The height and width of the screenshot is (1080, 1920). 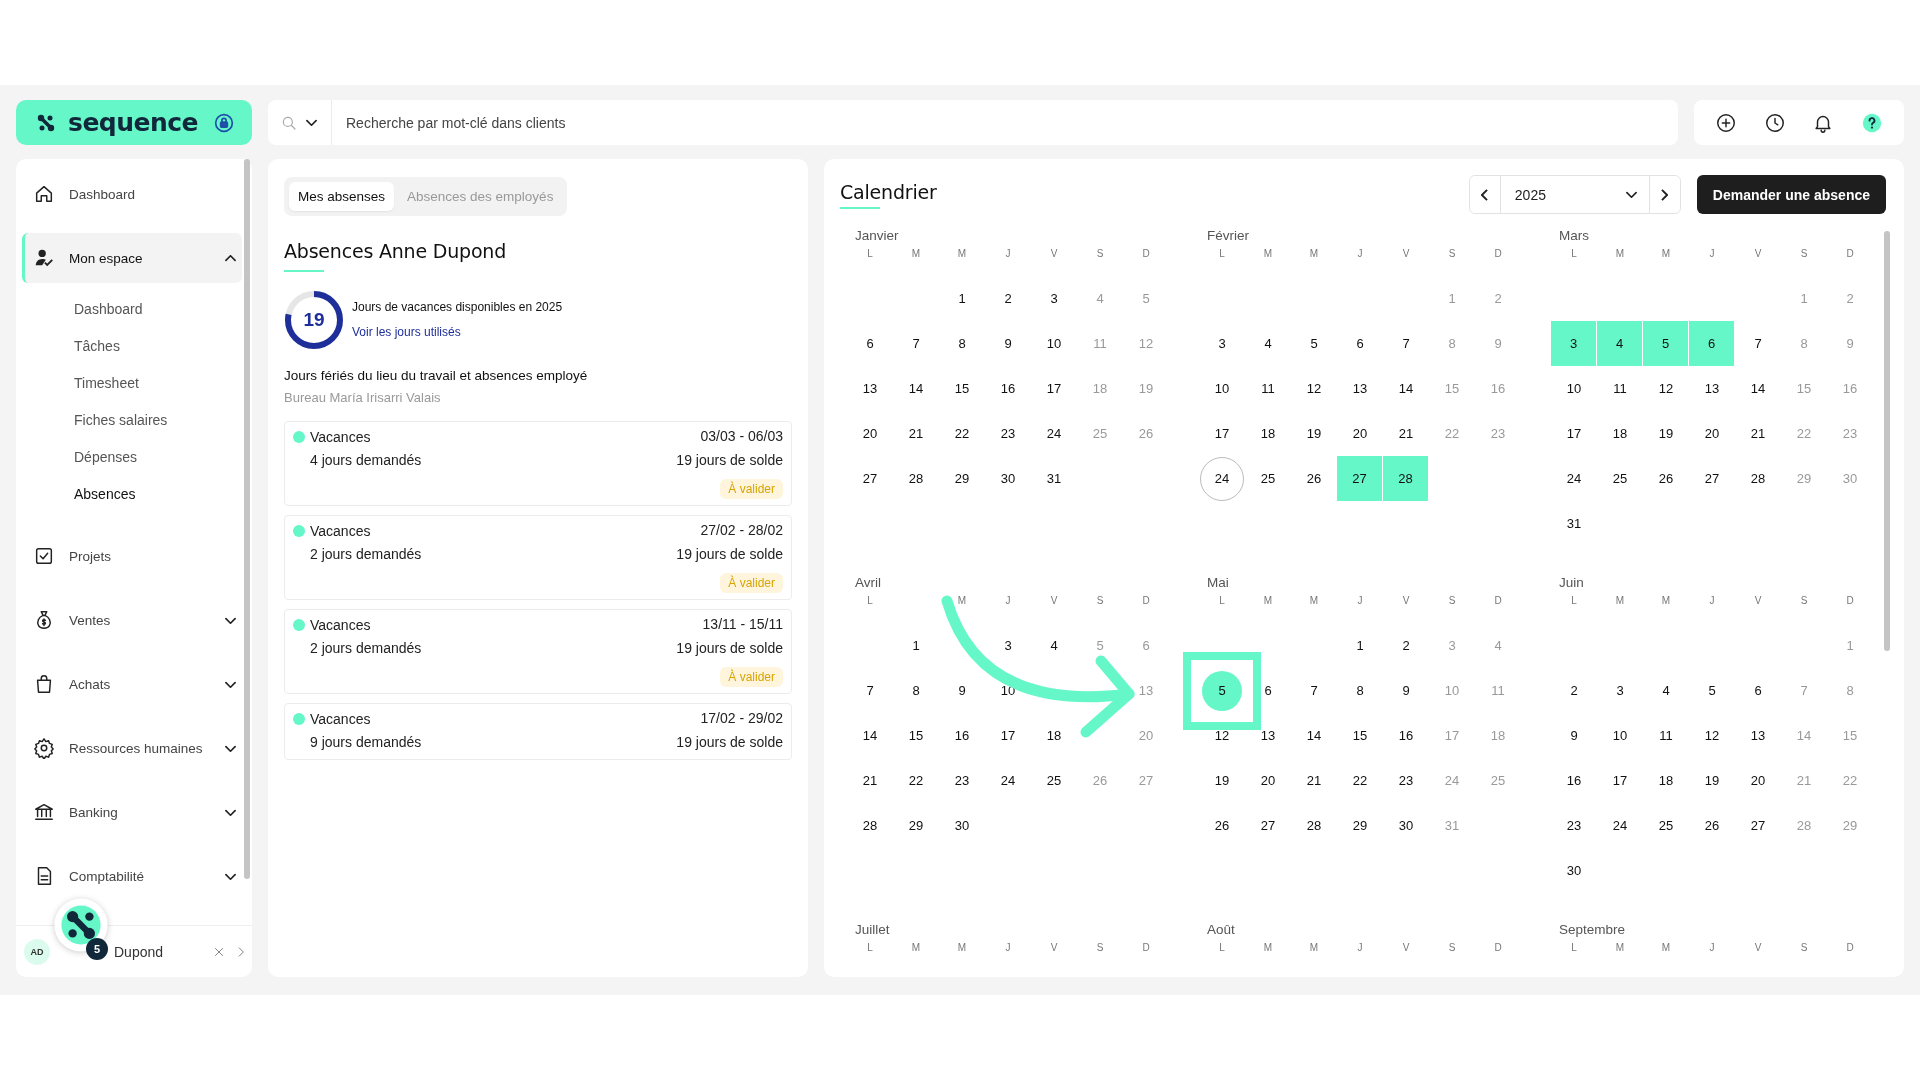 I want to click on sidebar-item: Projets, so click(x=132, y=556).